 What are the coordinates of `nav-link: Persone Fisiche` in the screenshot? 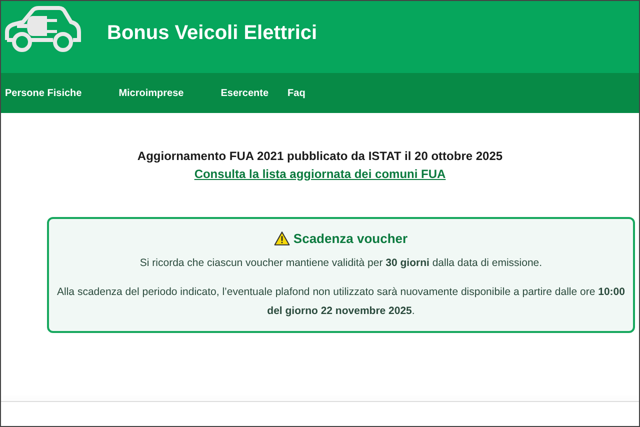 It's located at (43, 93).